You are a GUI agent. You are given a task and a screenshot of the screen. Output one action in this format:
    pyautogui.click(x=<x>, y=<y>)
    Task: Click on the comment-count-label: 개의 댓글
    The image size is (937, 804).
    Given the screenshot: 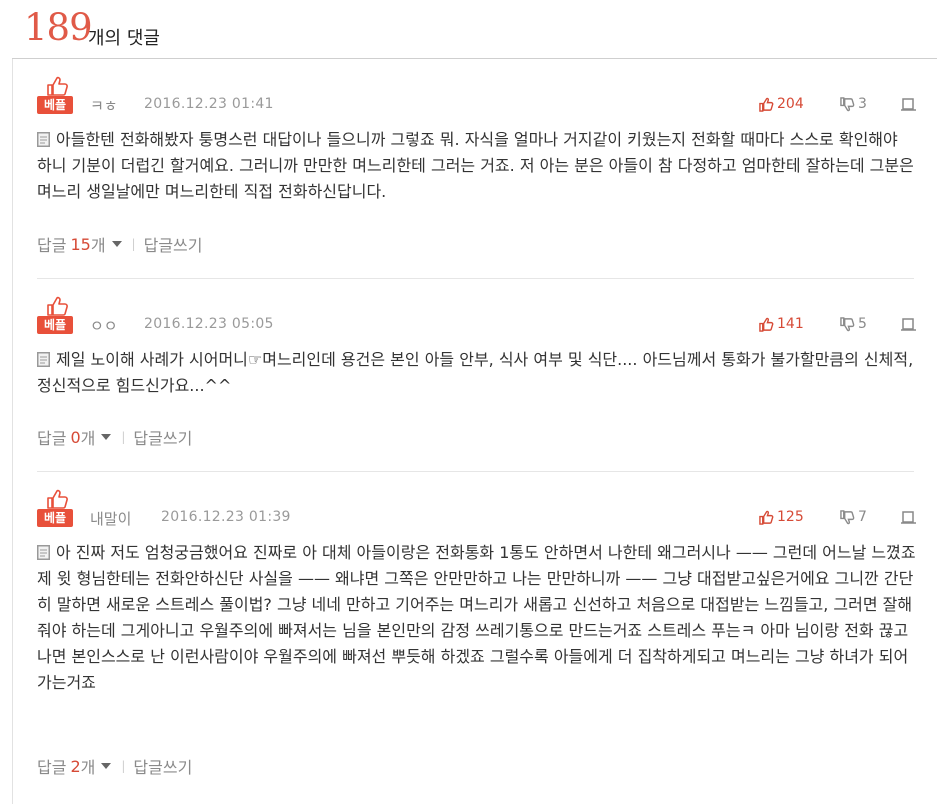 What is the action you would take?
    pyautogui.click(x=124, y=38)
    